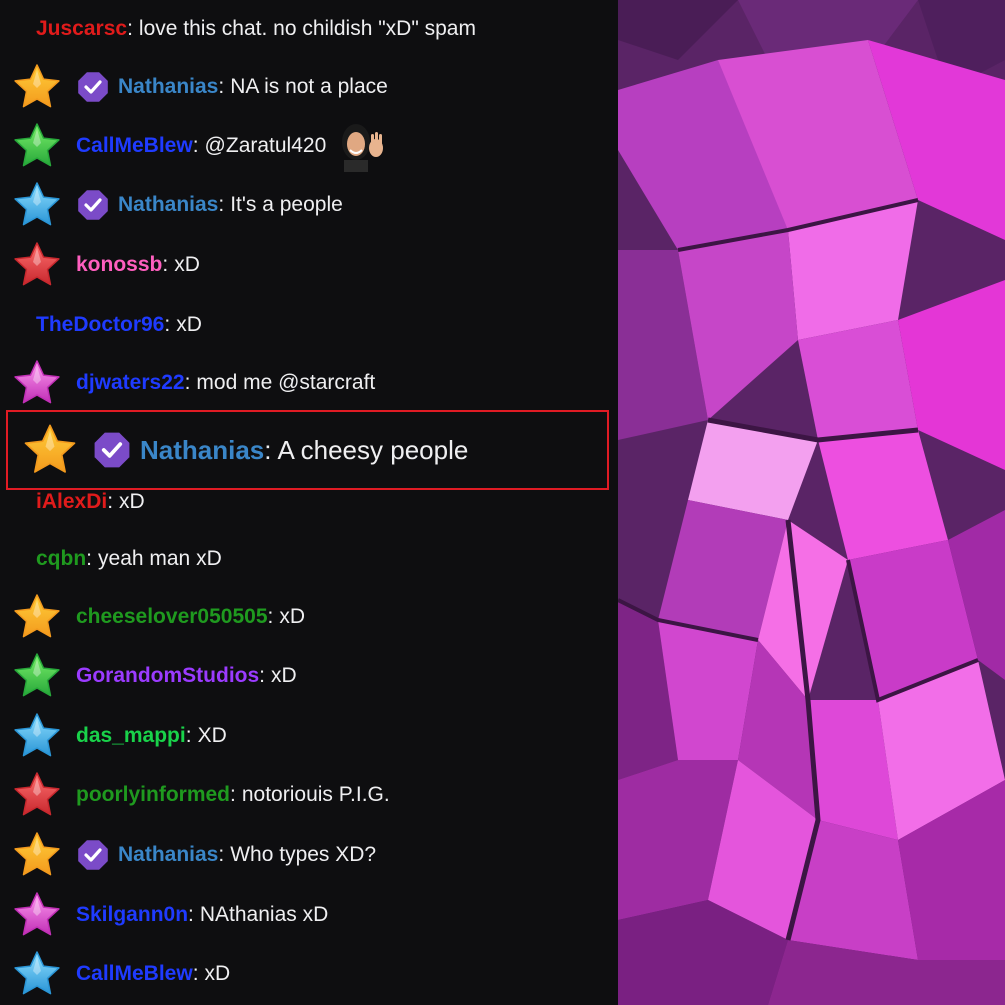 The image size is (1005, 1005). What do you see at coordinates (61, 559) in the screenshot?
I see `chat-username: cqbn` at bounding box center [61, 559].